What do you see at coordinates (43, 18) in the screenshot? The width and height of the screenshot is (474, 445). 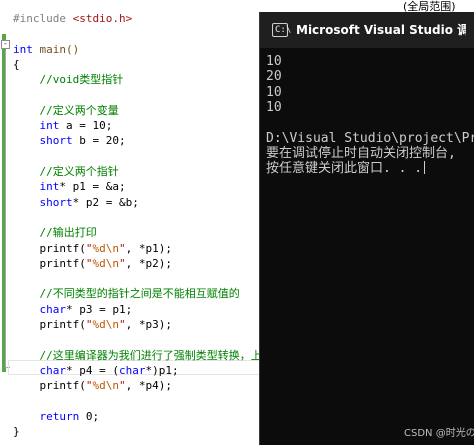 I see `code-token: #include` at bounding box center [43, 18].